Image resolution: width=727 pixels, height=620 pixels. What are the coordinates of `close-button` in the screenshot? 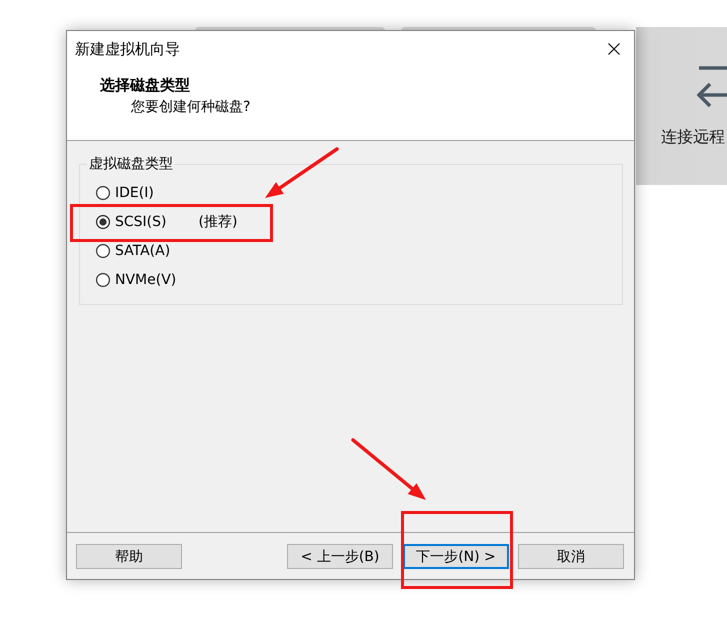 It's located at (614, 49).